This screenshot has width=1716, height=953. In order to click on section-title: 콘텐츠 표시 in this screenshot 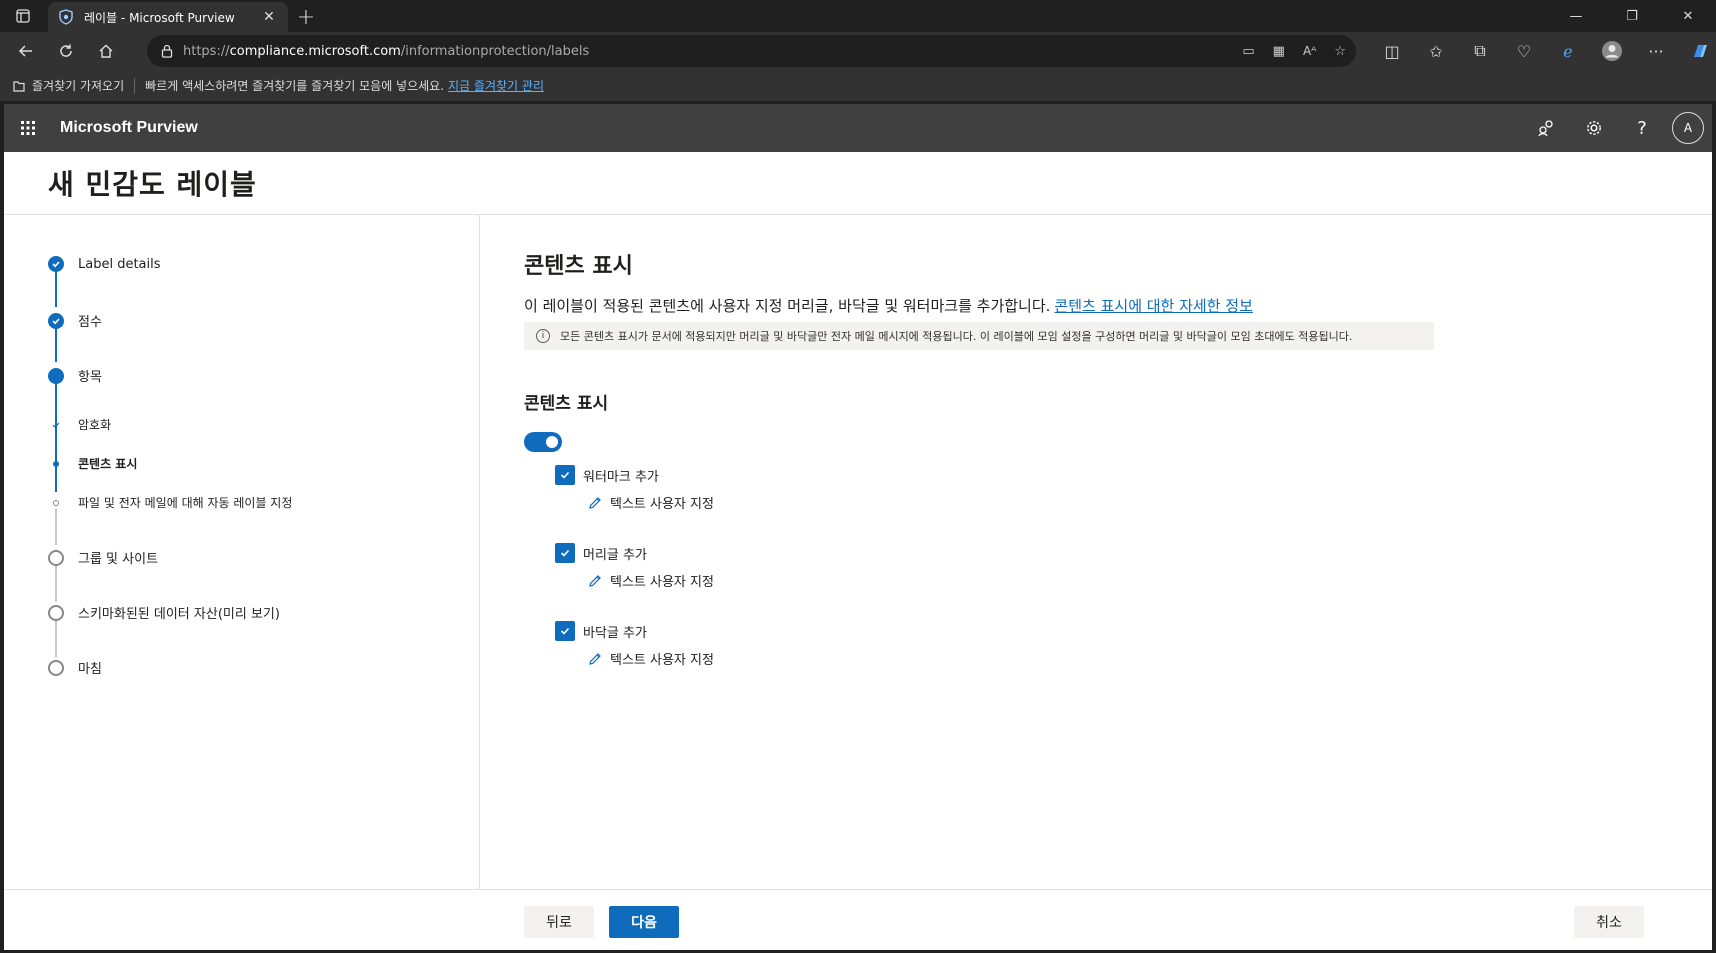, I will do `click(578, 266)`.